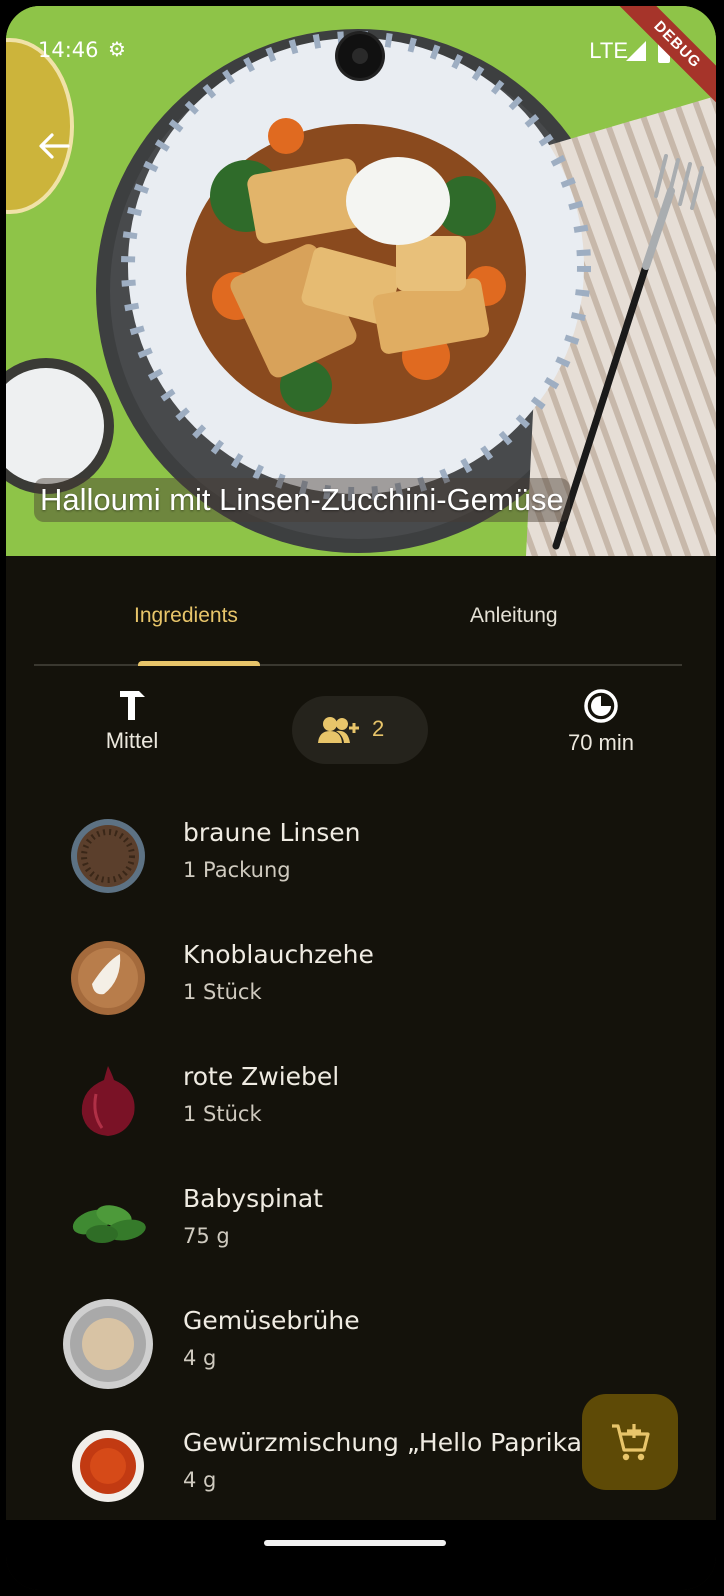 The width and height of the screenshot is (724, 1596). Describe the element at coordinates (302, 500) in the screenshot. I see `recipe-title: Halloumi mit Linsen-Zucchini-Gemüse` at that location.